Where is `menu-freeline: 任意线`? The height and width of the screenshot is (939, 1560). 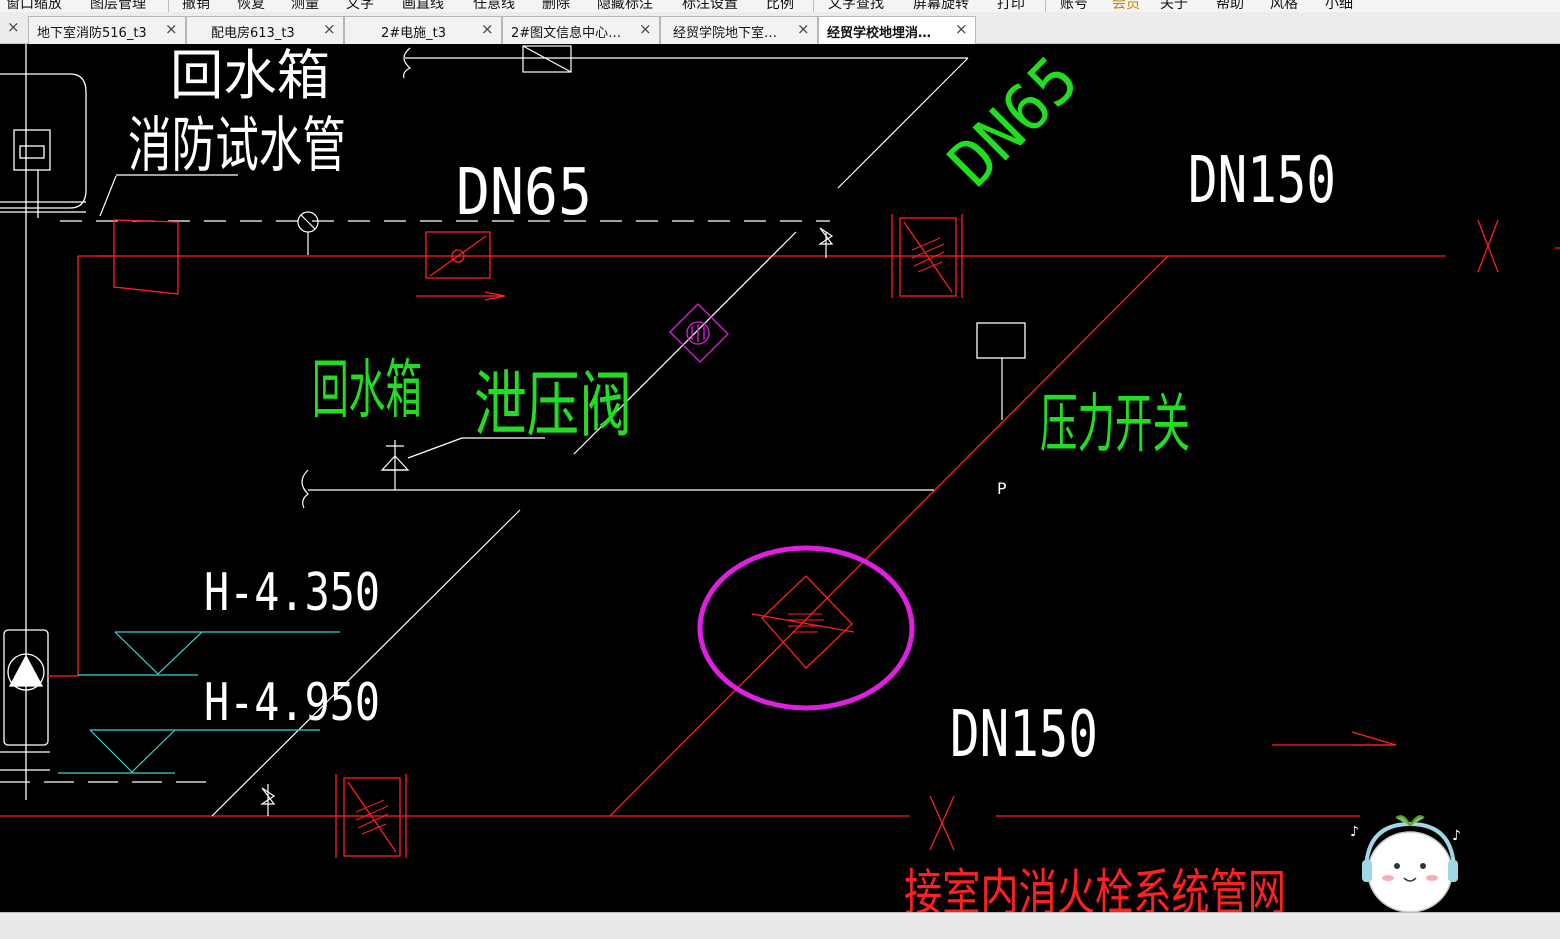 menu-freeline: 任意线 is located at coordinates (494, 6).